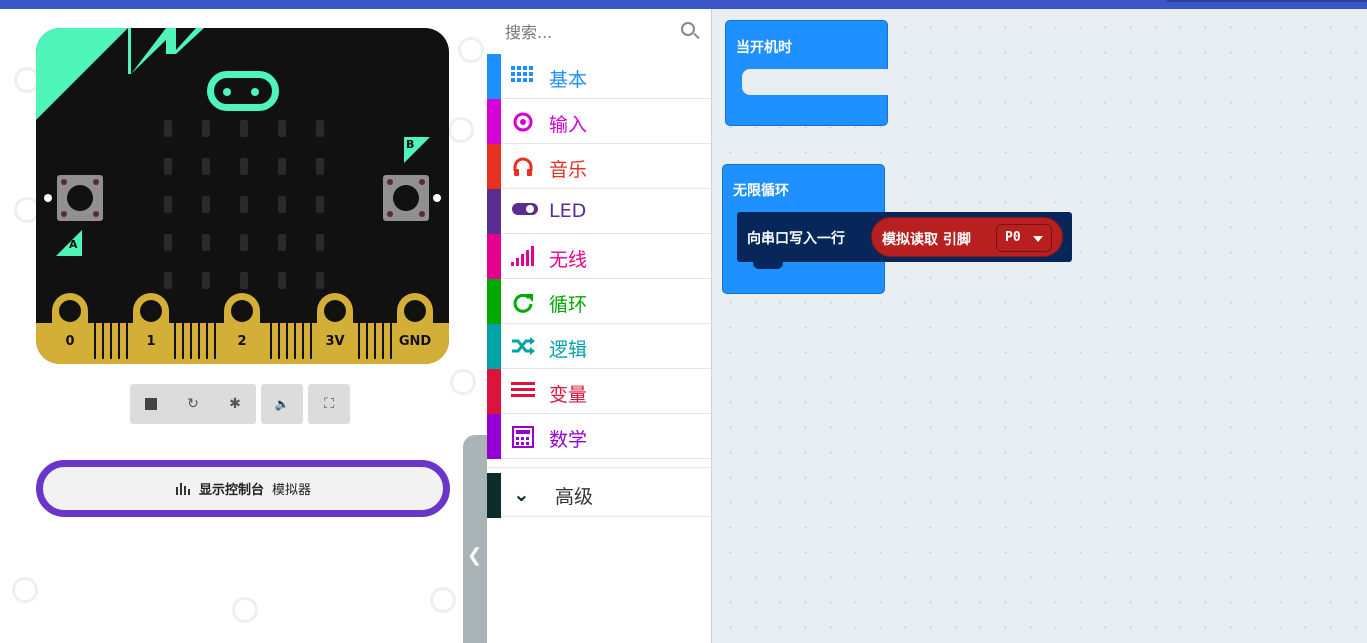  I want to click on button-b, so click(406, 198).